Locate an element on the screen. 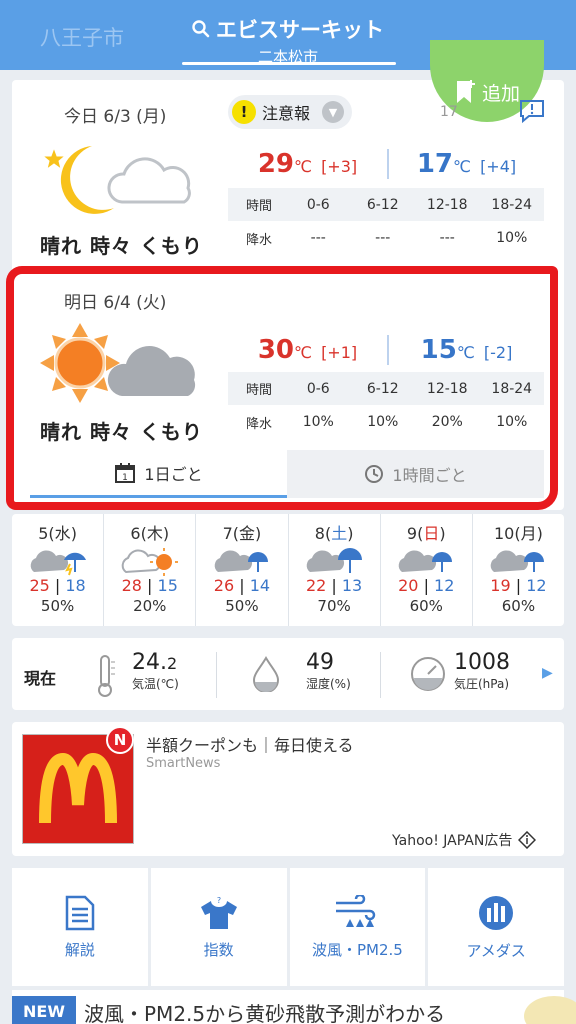  current-humidity: 49 is located at coordinates (320, 662).